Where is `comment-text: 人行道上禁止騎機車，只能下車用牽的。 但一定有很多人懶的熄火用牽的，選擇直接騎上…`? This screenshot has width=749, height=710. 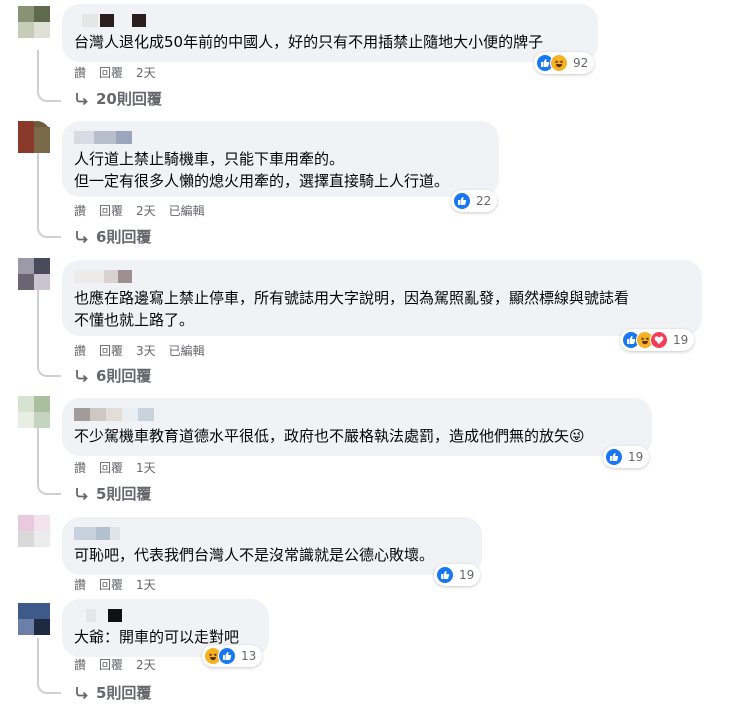
comment-text: 人行道上禁止騎機車，只能下車用牽的。 但一定有很多人懶的熄火用牽的，選擇直接騎上… is located at coordinates (262, 170).